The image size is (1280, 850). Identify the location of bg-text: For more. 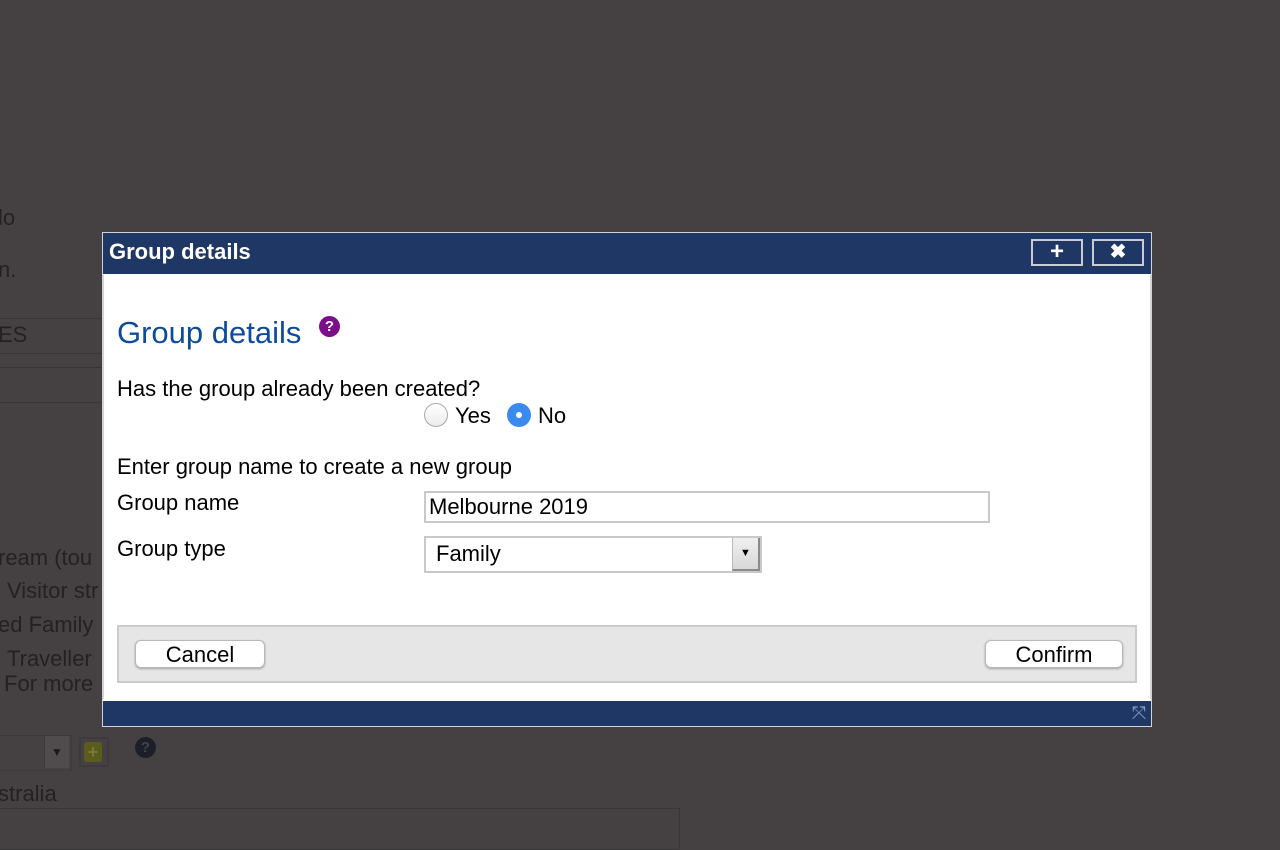
(49, 683).